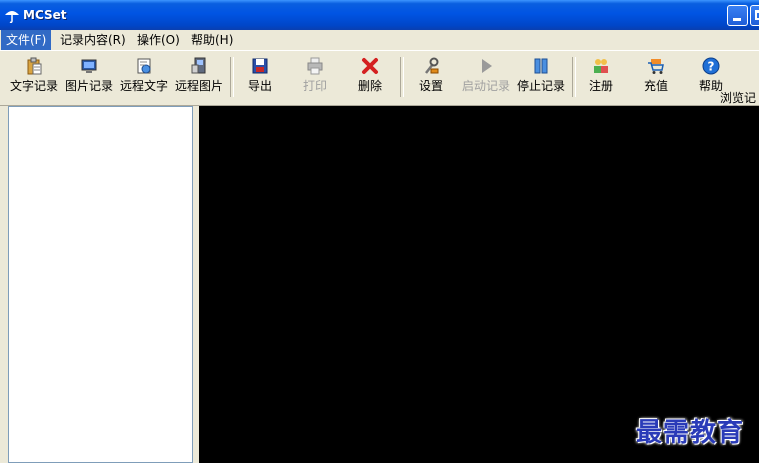  I want to click on minimize-icon, so click(737, 19).